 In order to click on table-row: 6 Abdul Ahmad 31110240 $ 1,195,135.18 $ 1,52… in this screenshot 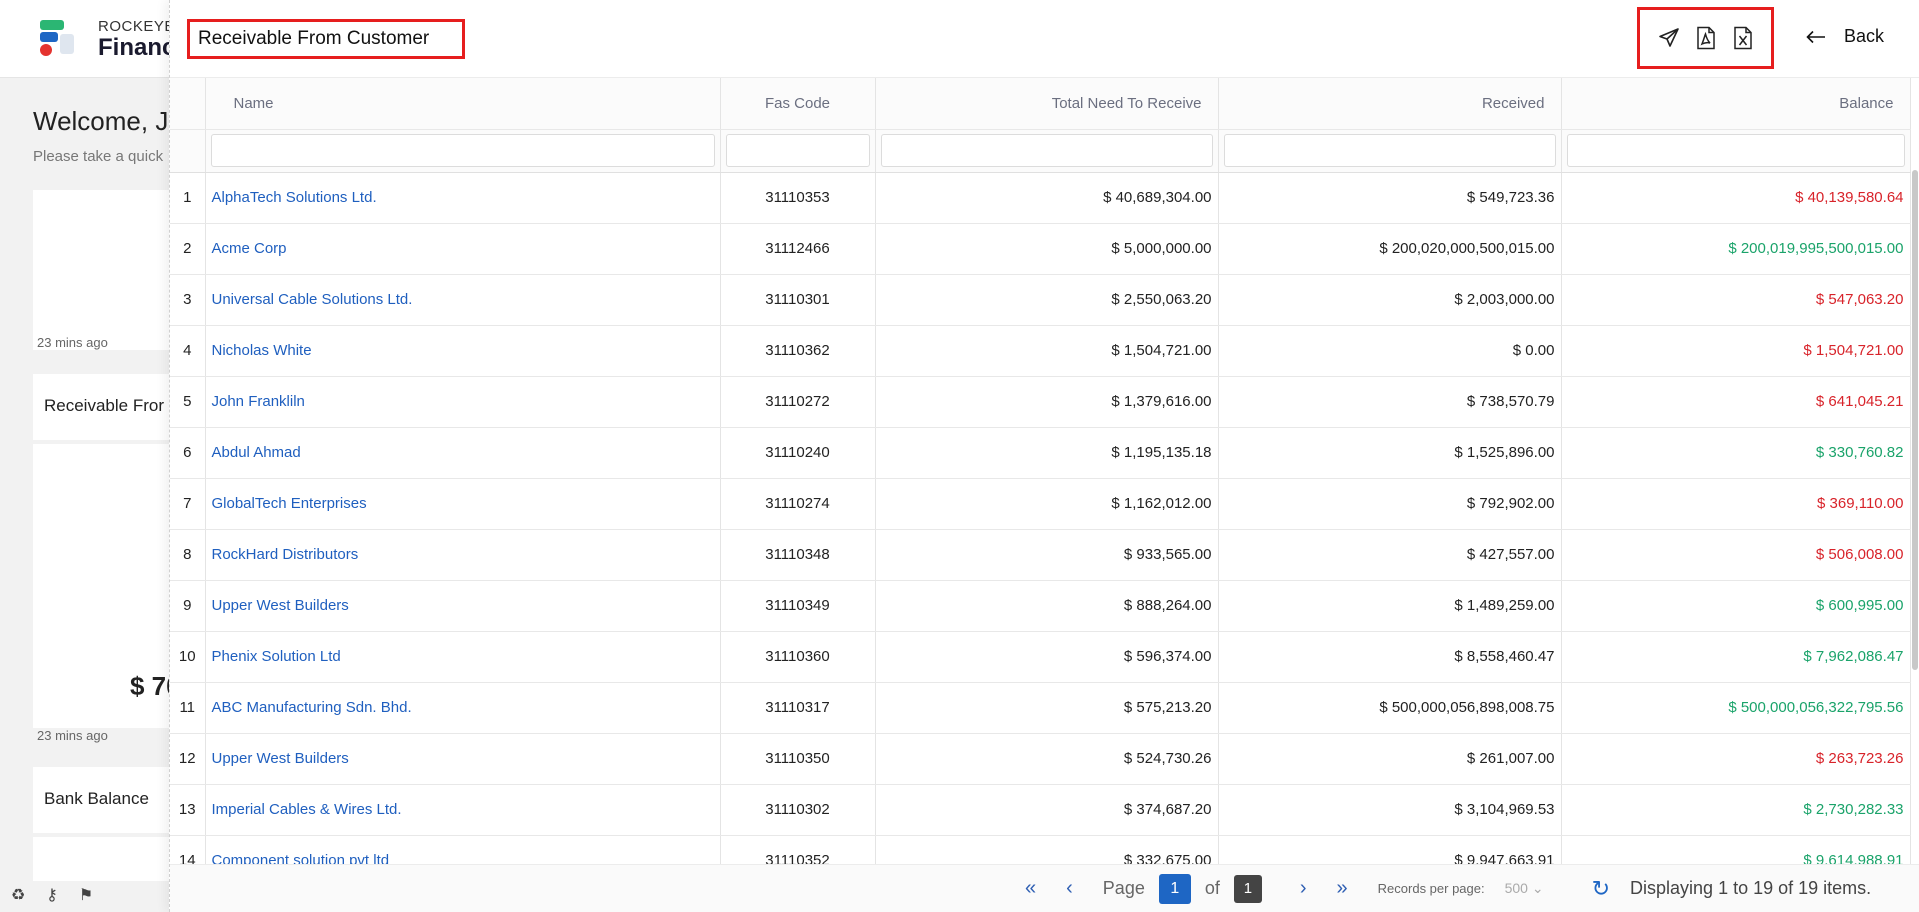, I will do `click(1040, 453)`.